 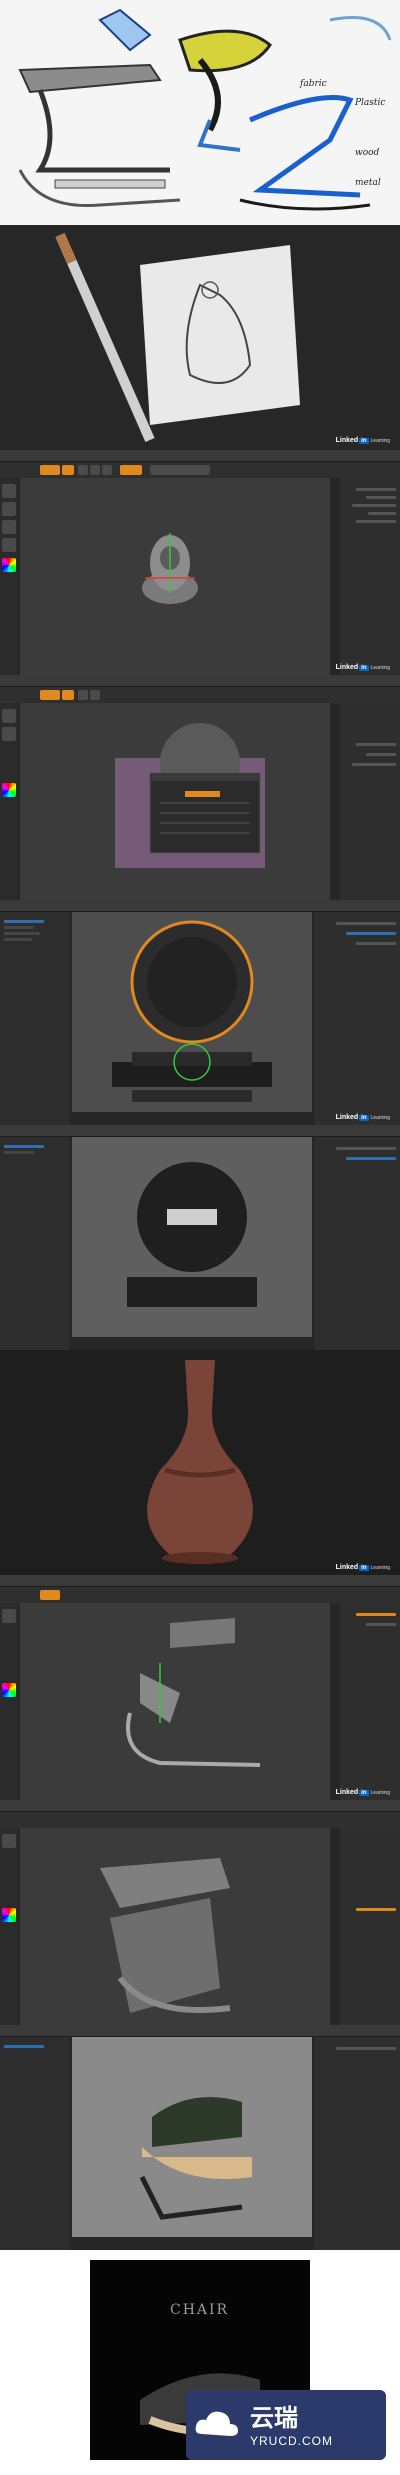 What do you see at coordinates (200, 2310) in the screenshot?
I see `poster-caption: CHAIR` at bounding box center [200, 2310].